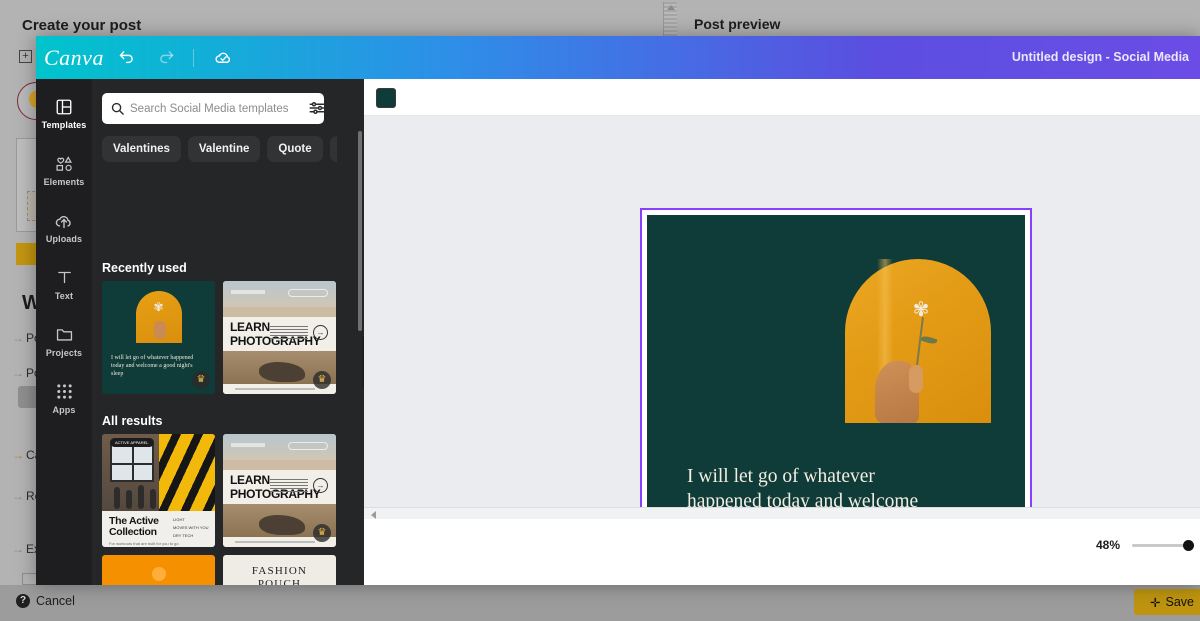  Describe the element at coordinates (158, 574) in the screenshot. I see `sun-shape` at that location.